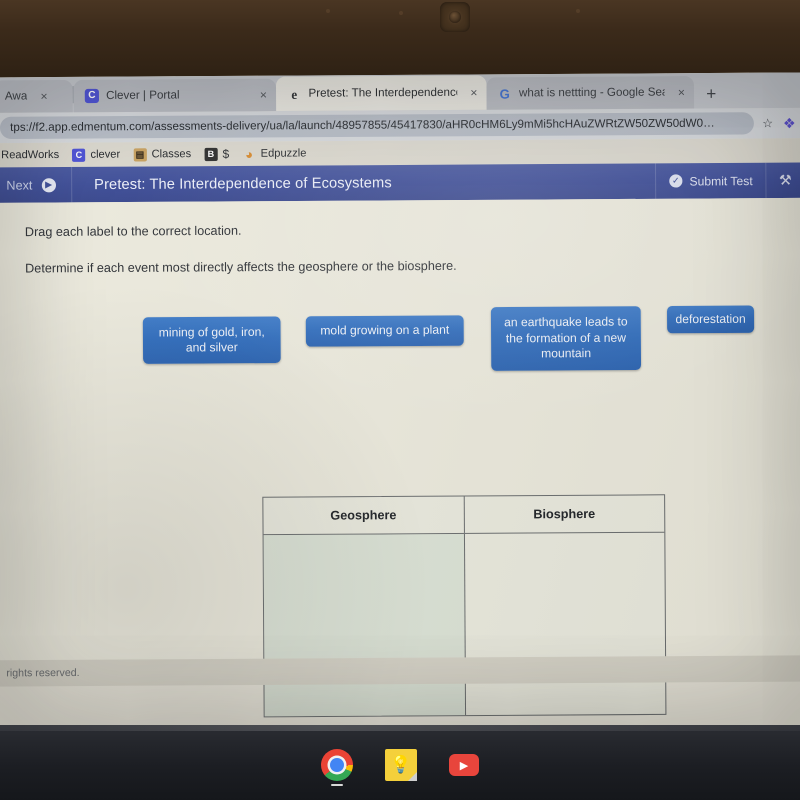 The image size is (800, 800). I want to click on arrow-right-icon: ▶, so click(48, 184).